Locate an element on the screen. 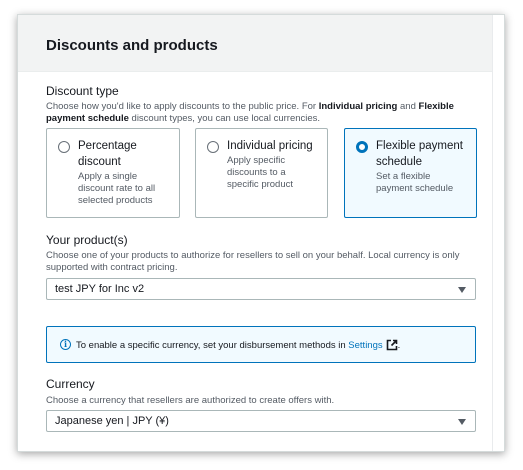 This screenshot has width=523, height=470. radio-percentage-discount is located at coordinates (64, 147).